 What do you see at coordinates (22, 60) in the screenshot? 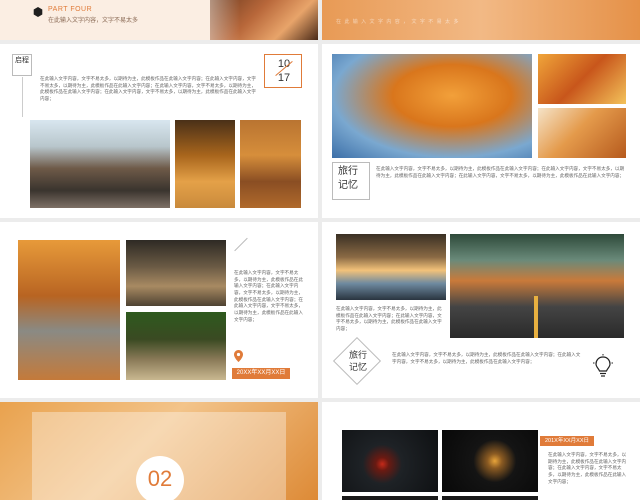
I see `section-title: 启程` at bounding box center [22, 60].